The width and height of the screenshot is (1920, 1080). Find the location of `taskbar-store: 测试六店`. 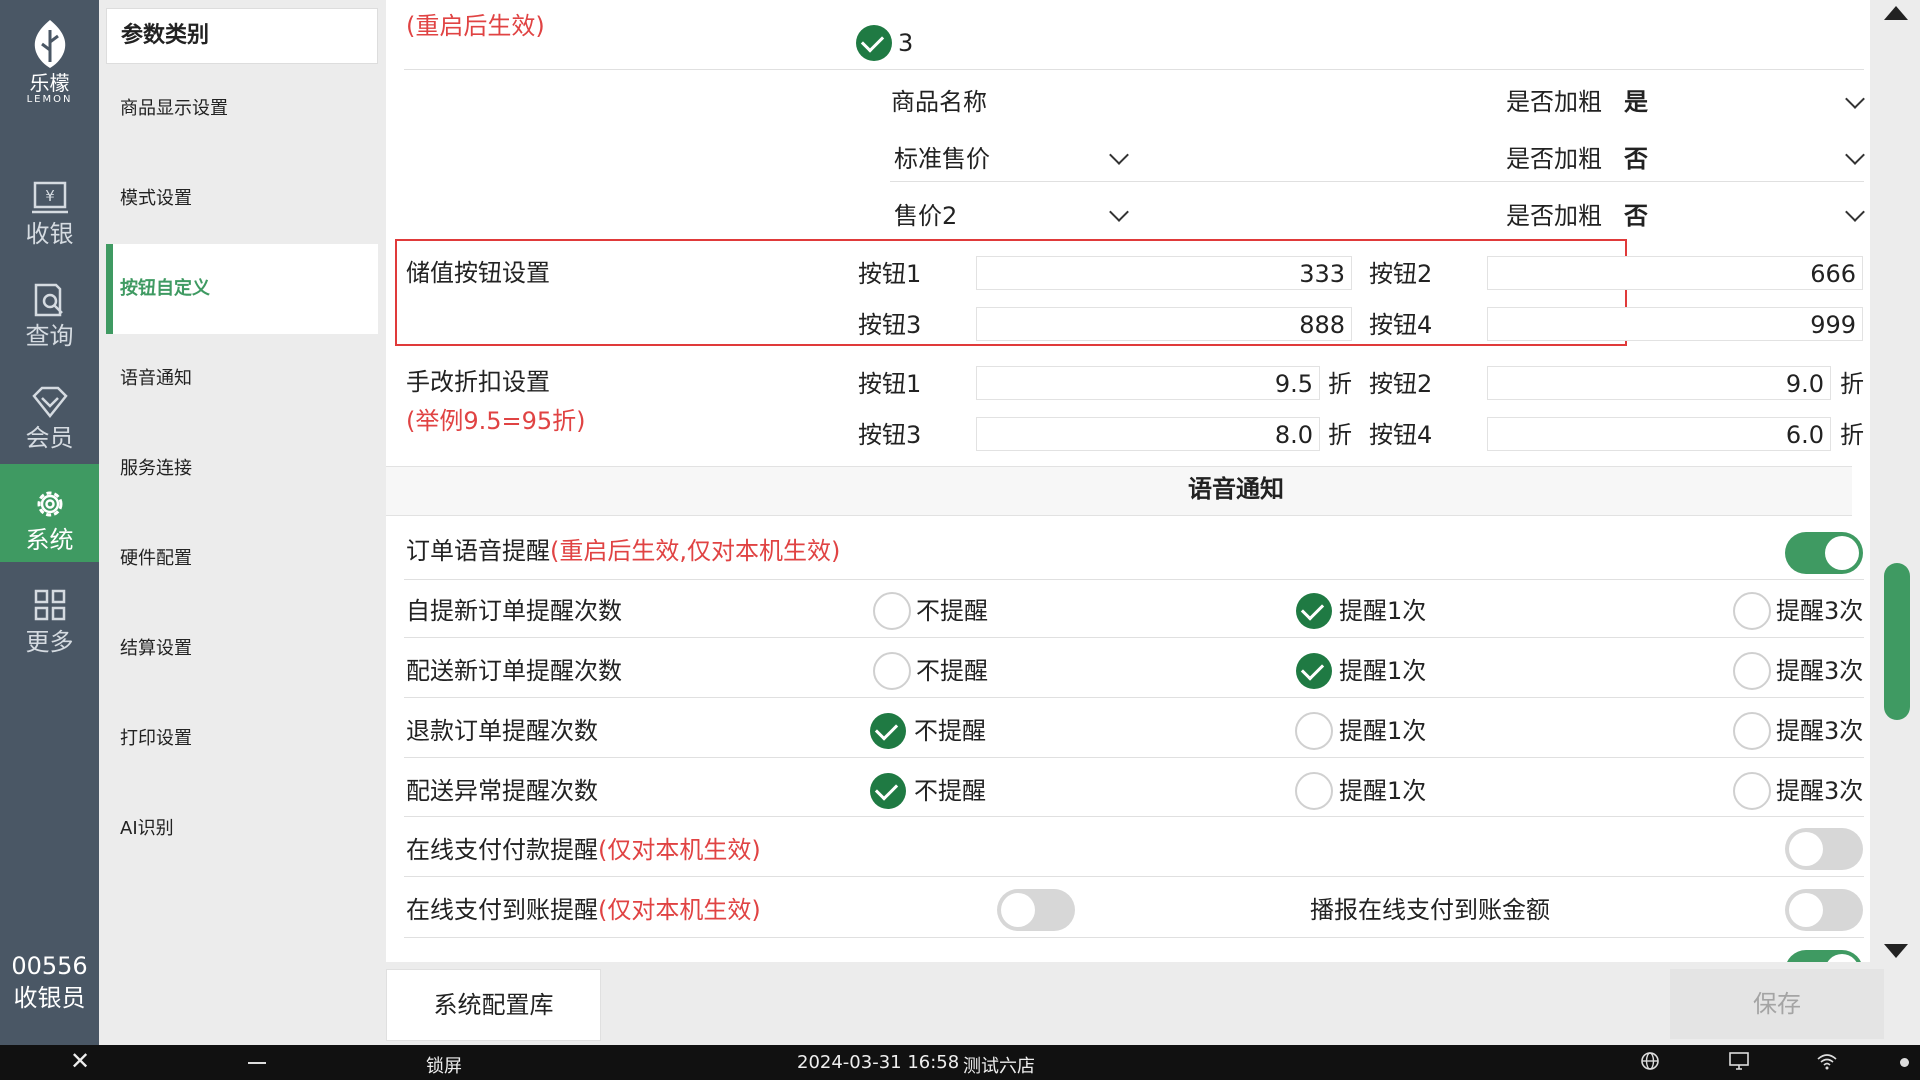

taskbar-store: 测试六店 is located at coordinates (999, 1066).